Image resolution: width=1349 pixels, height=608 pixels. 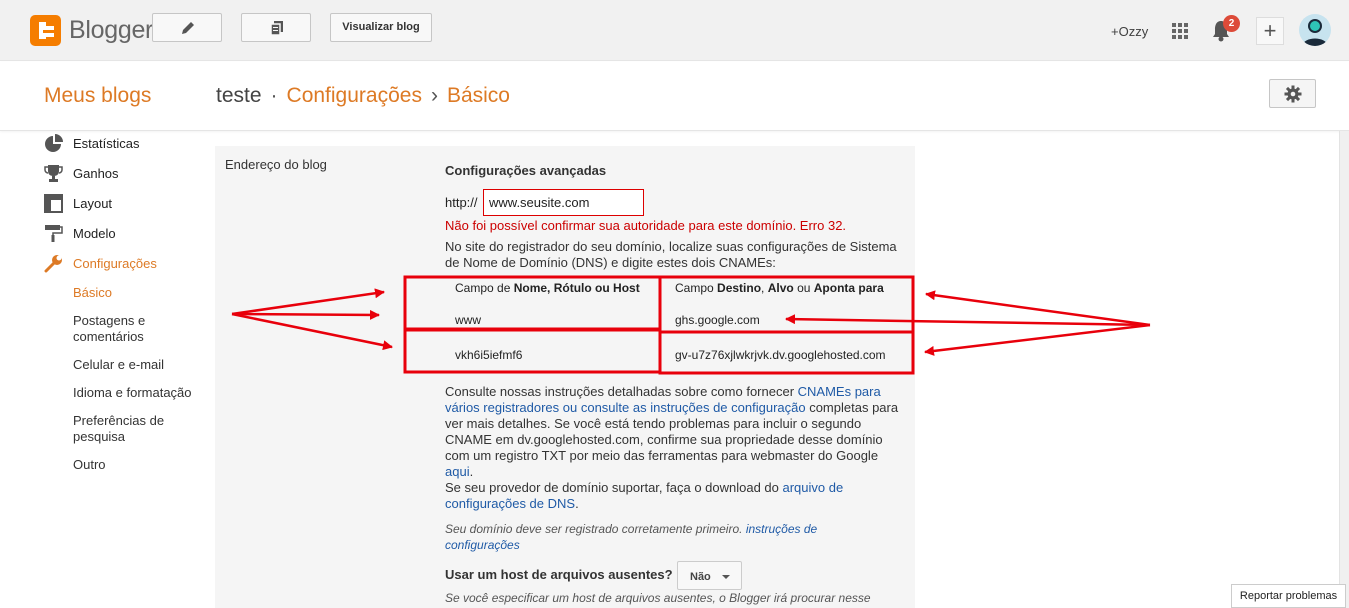 I want to click on report-problems-button: Reportar problemas, so click(x=1288, y=596).